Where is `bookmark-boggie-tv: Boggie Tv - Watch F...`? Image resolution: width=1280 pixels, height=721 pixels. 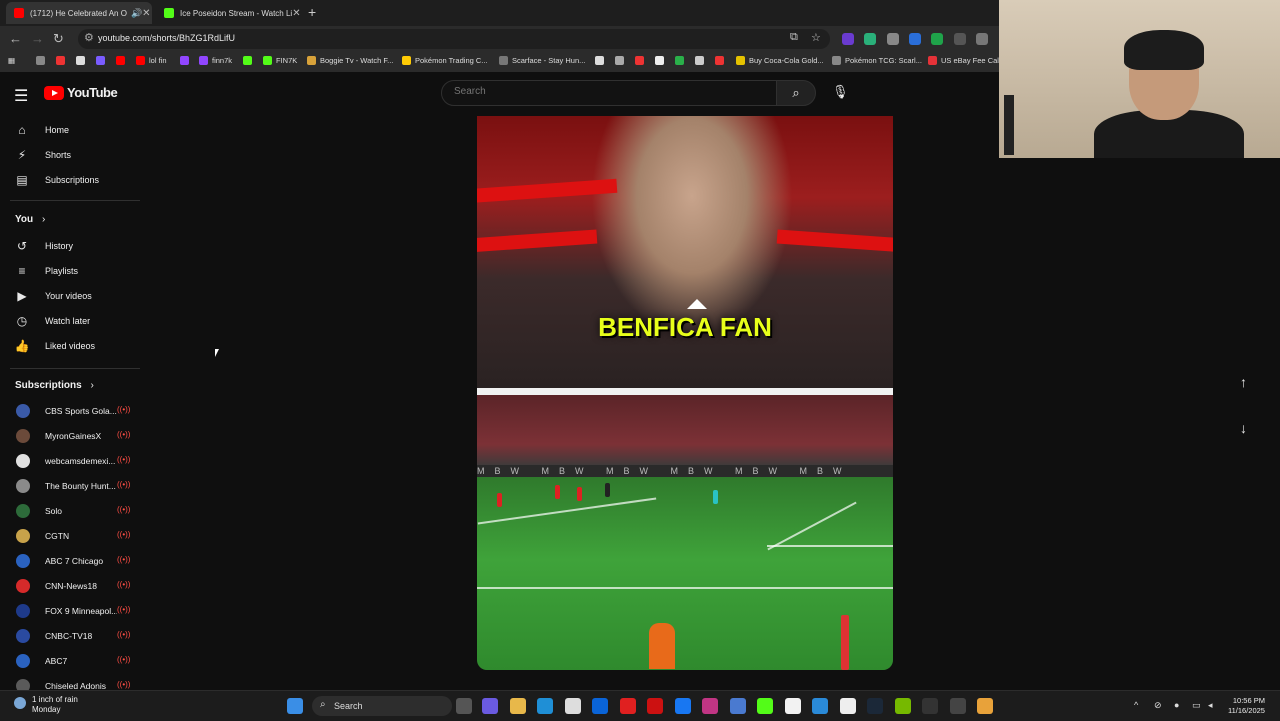
bookmark-boggie-tv: Boggie Tv - Watch F... is located at coordinates (350, 60).